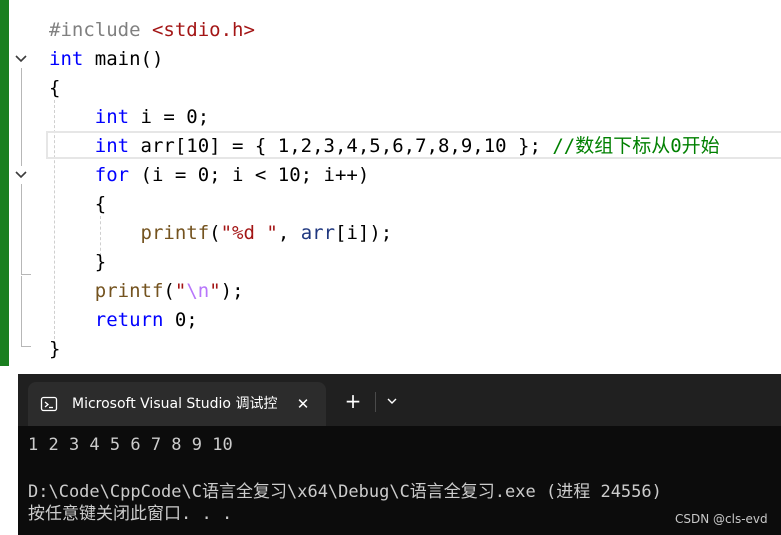  I want to click on code-line: printf("%d ", arr[i]);, so click(221, 233).